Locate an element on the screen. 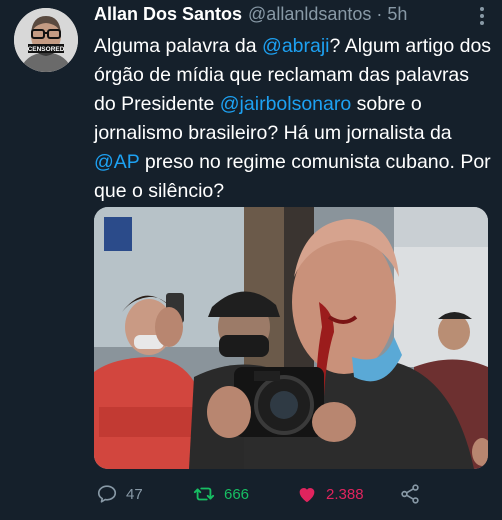 The height and width of the screenshot is (520, 502). avatar-censored-badge: CENSORED is located at coordinates (46, 49).